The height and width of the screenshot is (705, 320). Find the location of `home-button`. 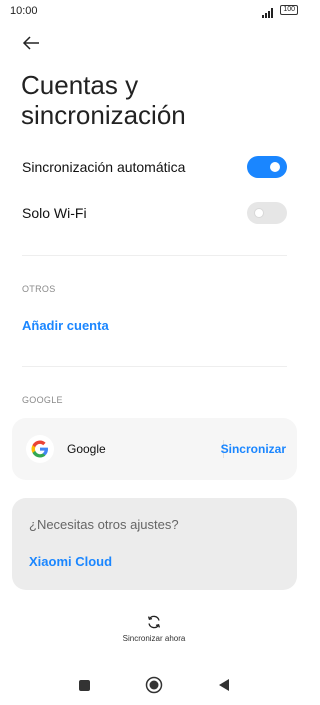

home-button is located at coordinates (154, 685).